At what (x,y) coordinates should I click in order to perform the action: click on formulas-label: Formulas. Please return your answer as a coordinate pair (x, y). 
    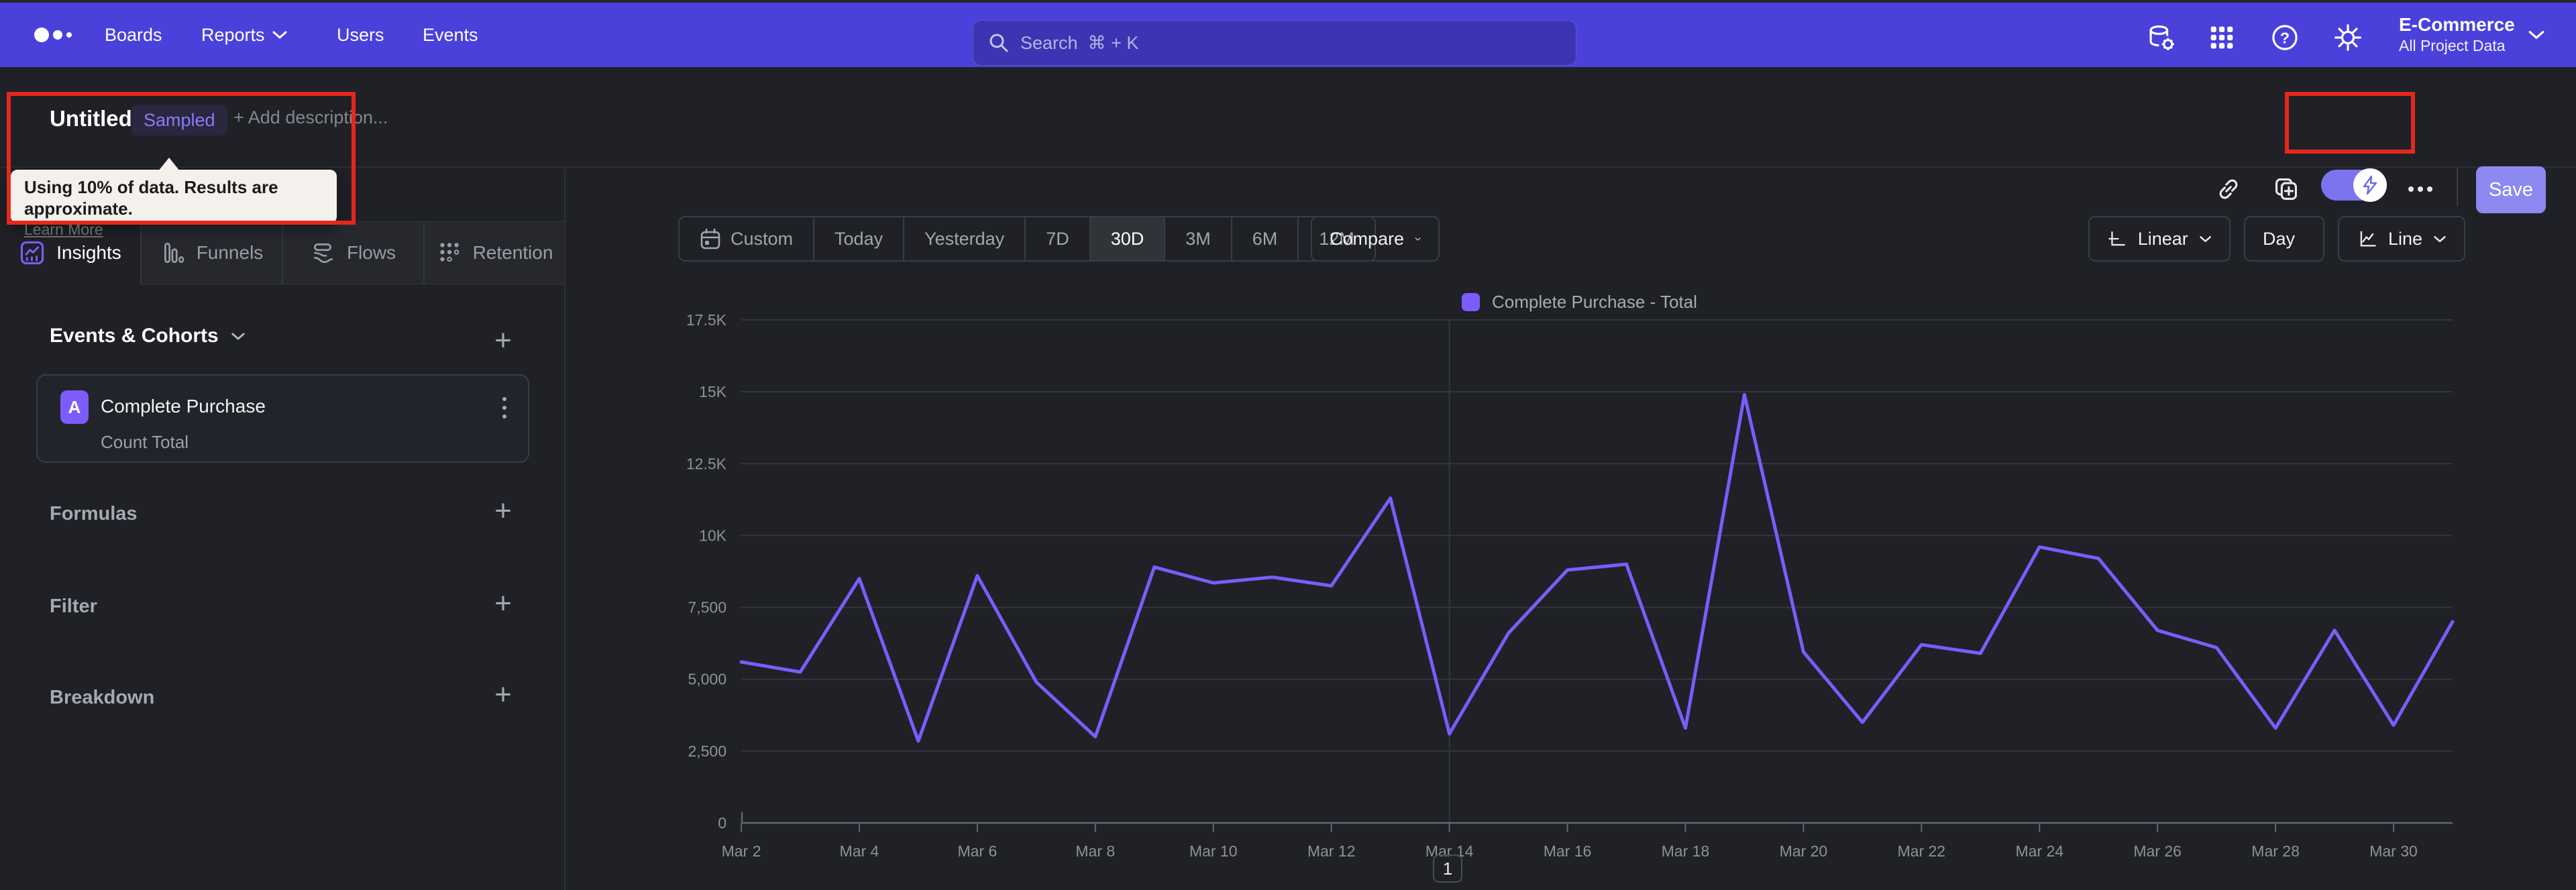
    Looking at the image, I should click on (94, 513).